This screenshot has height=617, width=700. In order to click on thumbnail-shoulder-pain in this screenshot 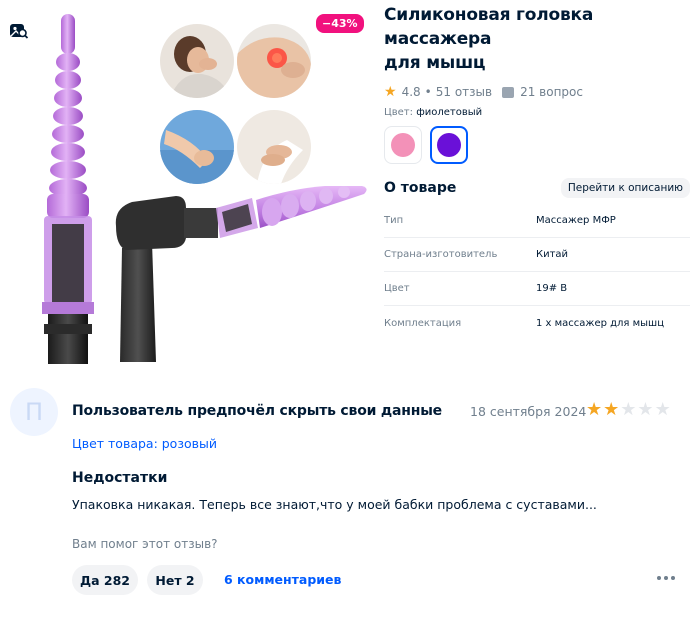, I will do `click(274, 61)`.